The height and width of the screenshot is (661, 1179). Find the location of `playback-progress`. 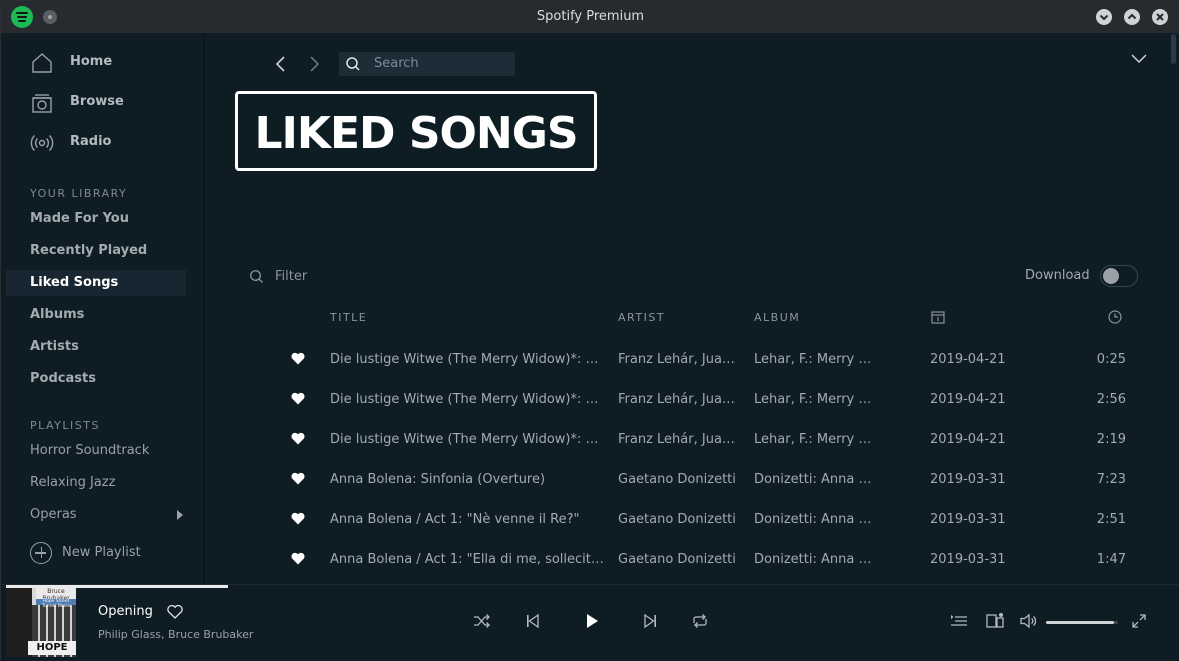

playback-progress is located at coordinates (117, 586).